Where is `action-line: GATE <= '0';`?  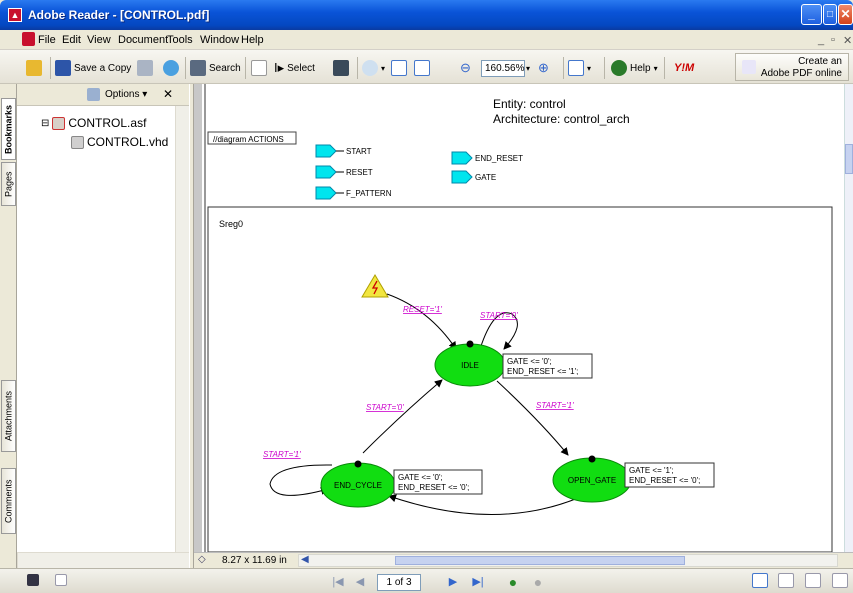 action-line: GATE <= '0'; is located at coordinates (529, 361).